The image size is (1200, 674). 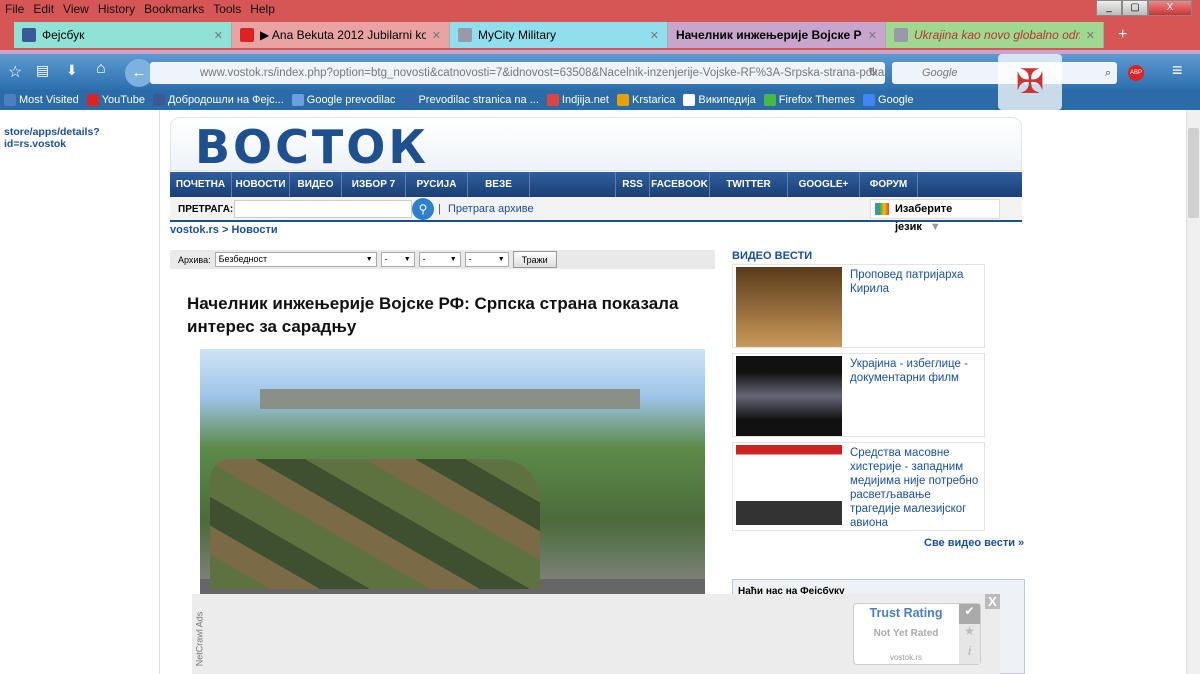 I want to click on archive-label: Архива:, so click(x=194, y=259).